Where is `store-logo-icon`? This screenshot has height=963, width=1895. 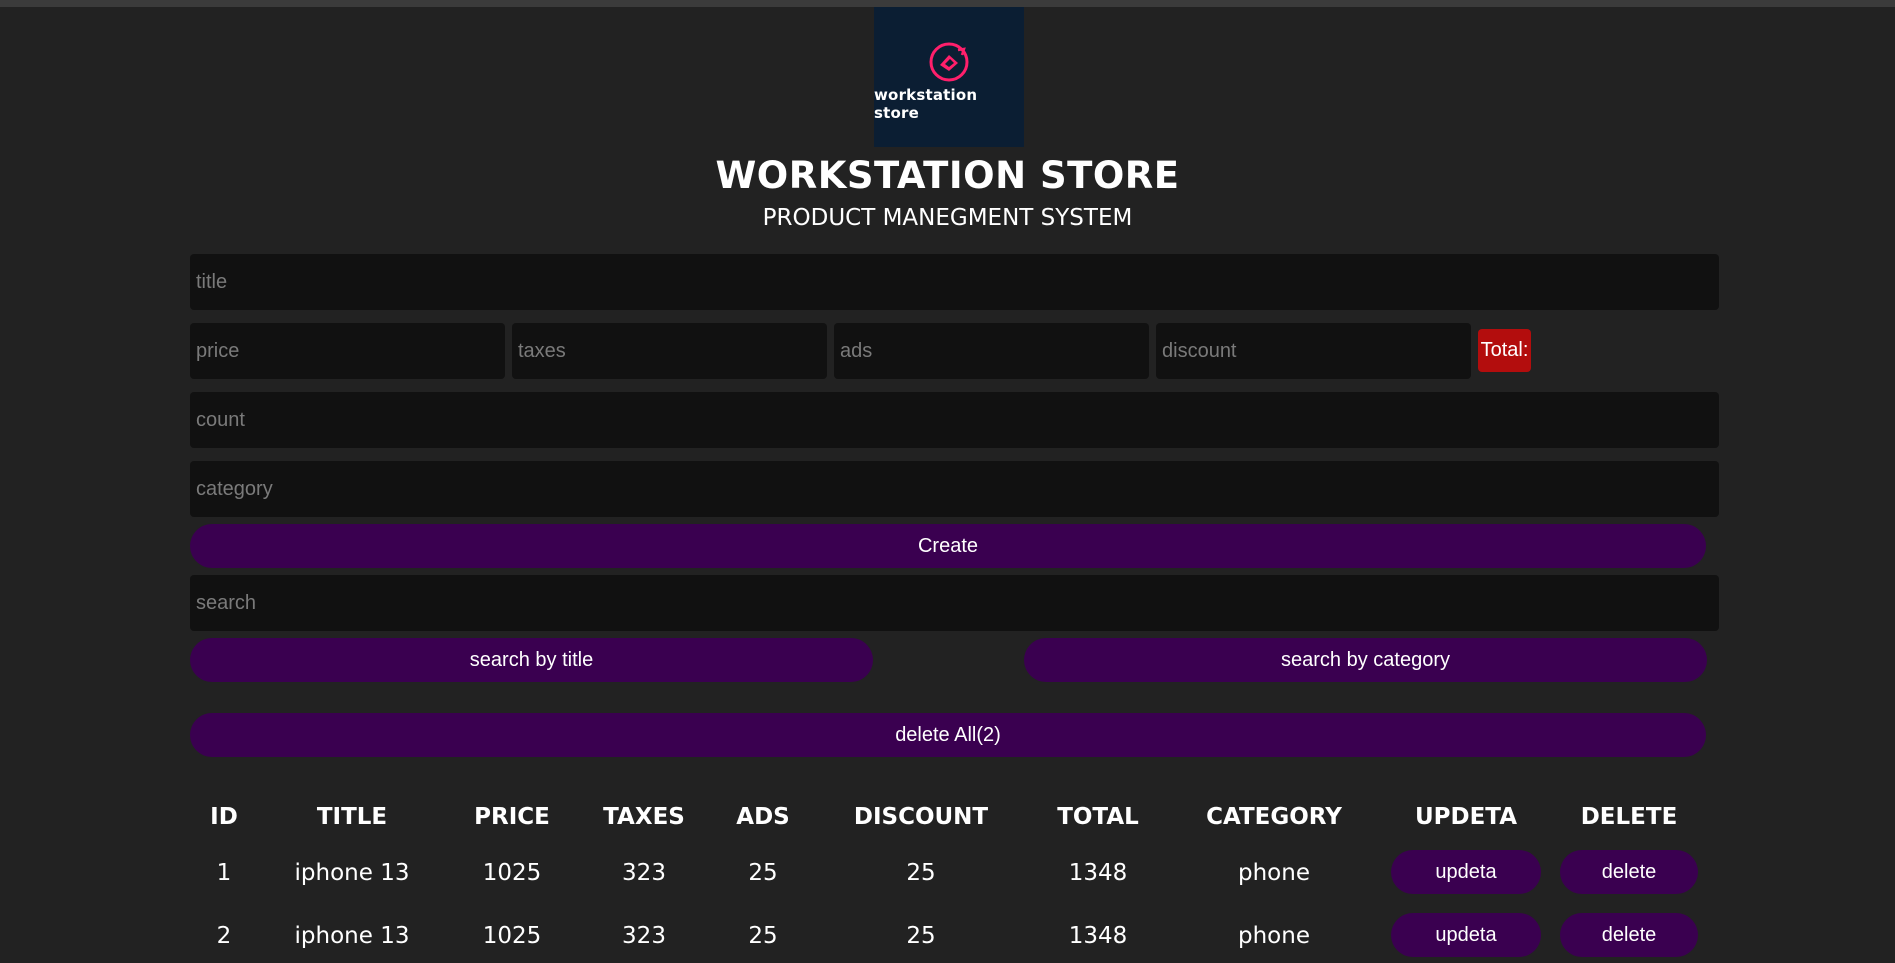 store-logo-icon is located at coordinates (949, 62).